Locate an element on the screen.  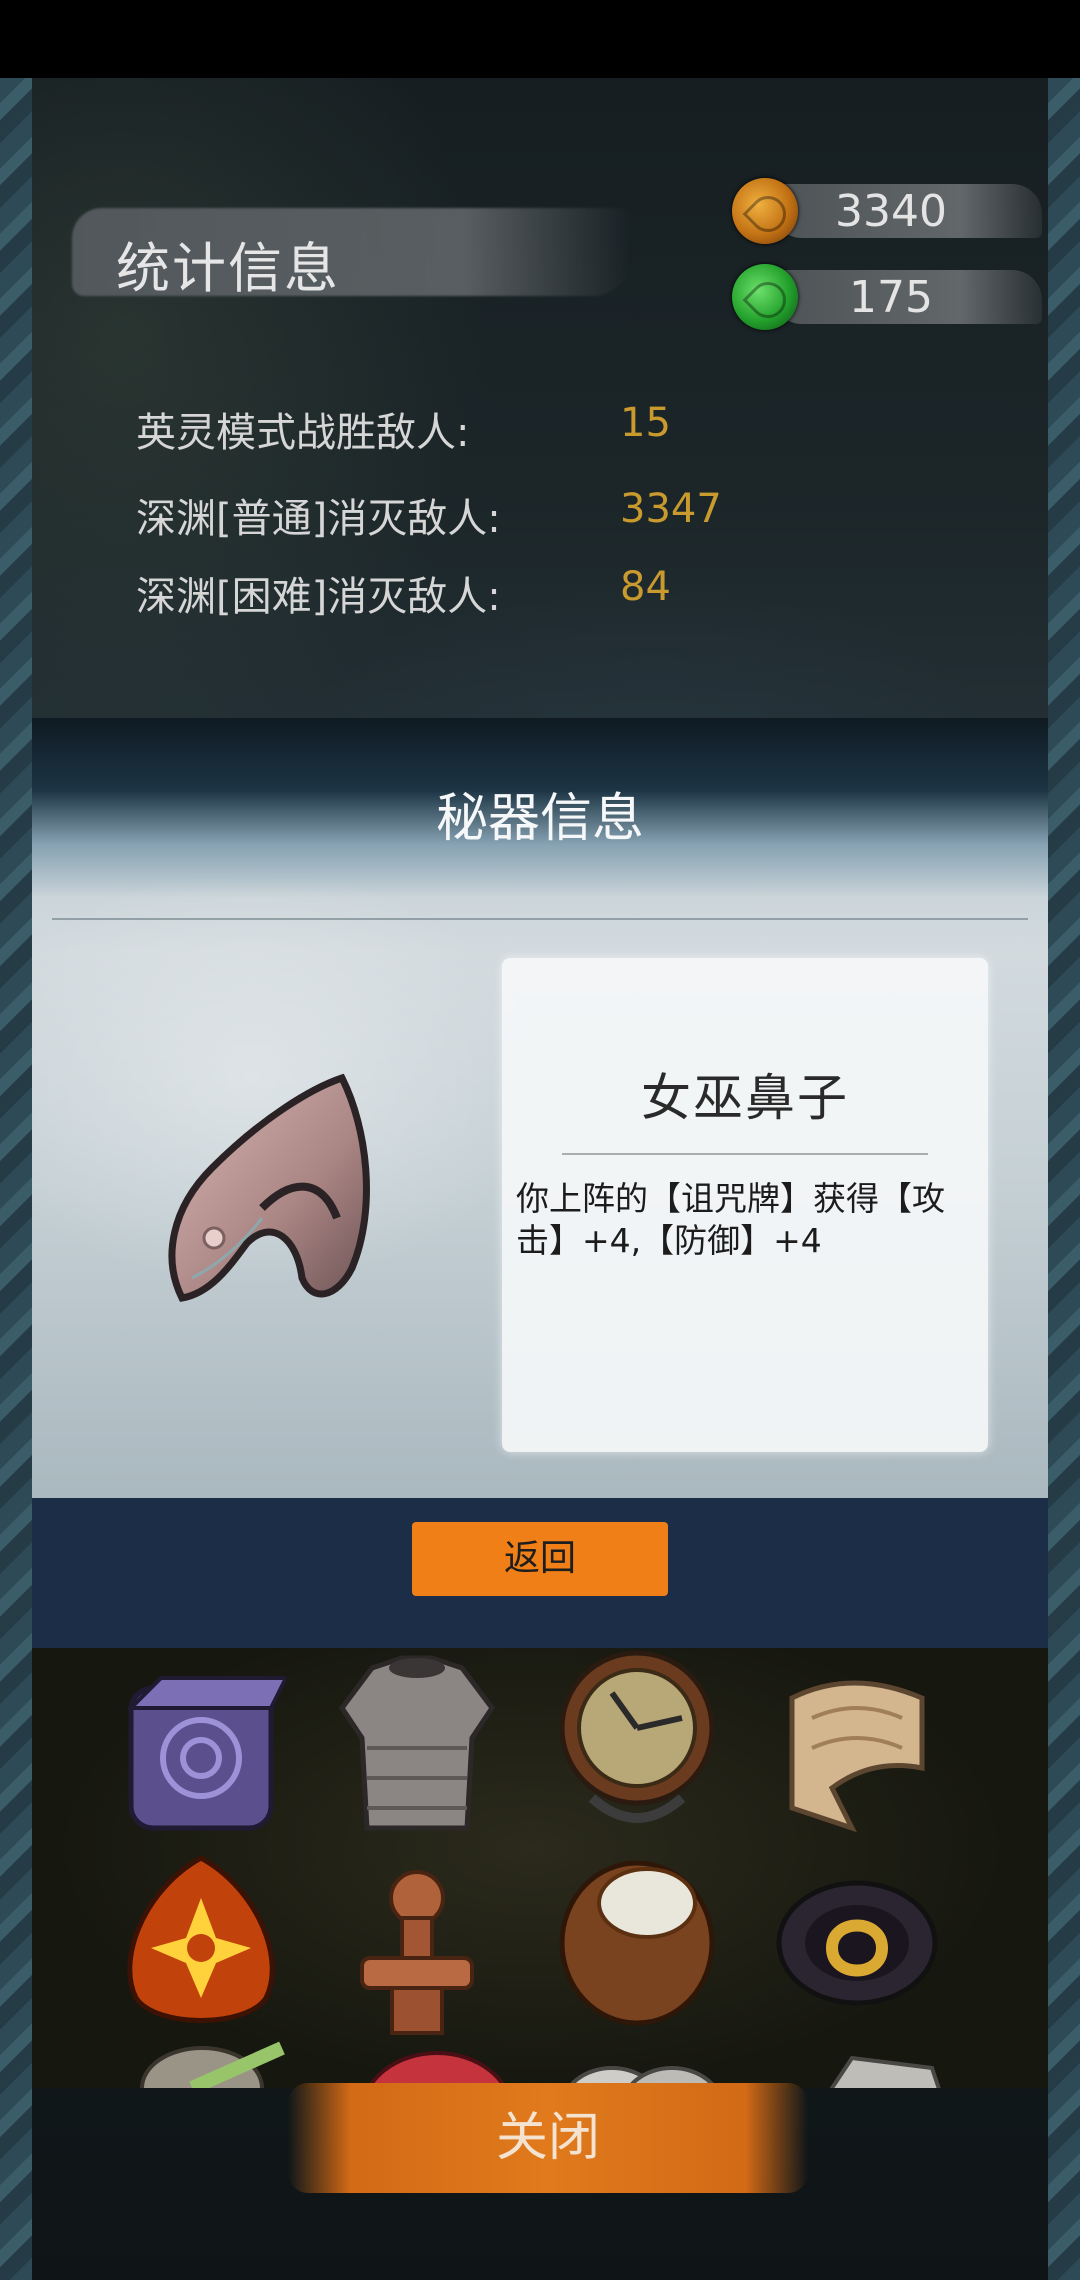
left-border is located at coordinates (16, 1179).